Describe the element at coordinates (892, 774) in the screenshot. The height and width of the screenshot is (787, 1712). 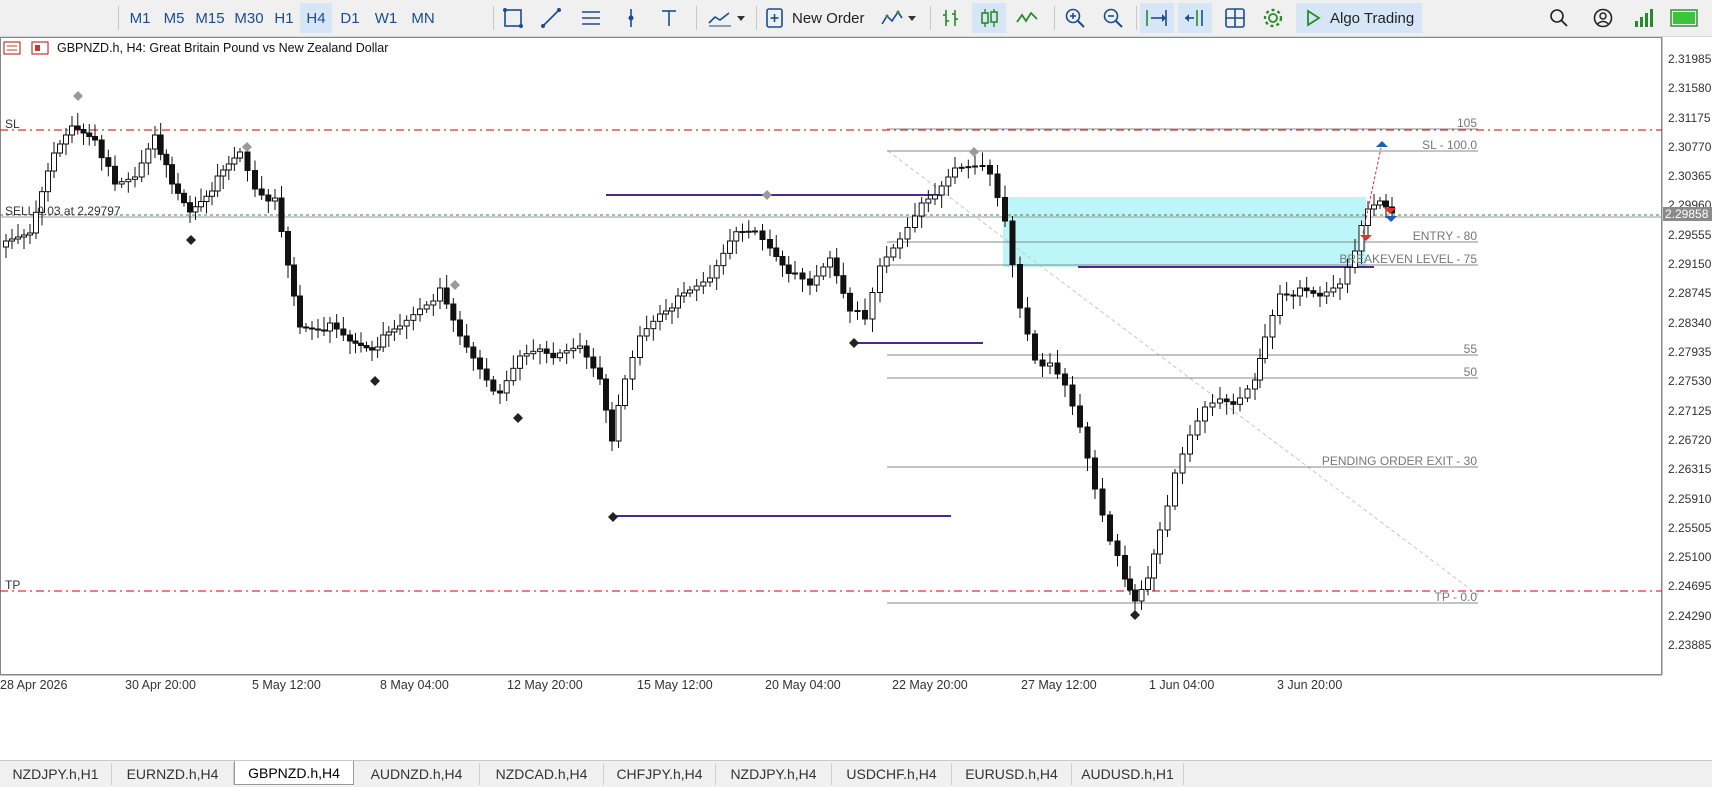
I see `chart-tab: USDCHF.h,H4` at that location.